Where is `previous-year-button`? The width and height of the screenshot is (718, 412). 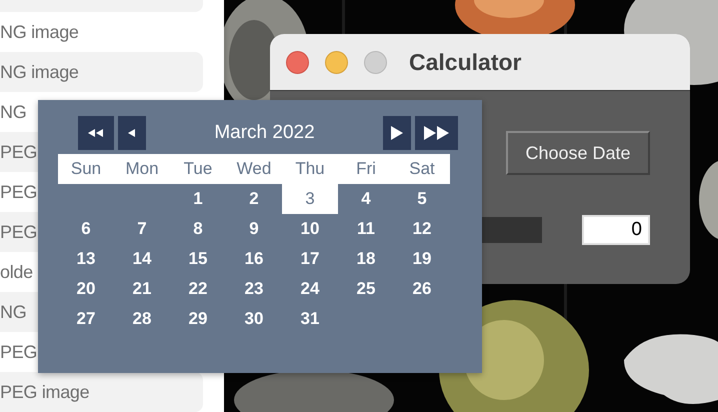
previous-year-button is located at coordinates (96, 133).